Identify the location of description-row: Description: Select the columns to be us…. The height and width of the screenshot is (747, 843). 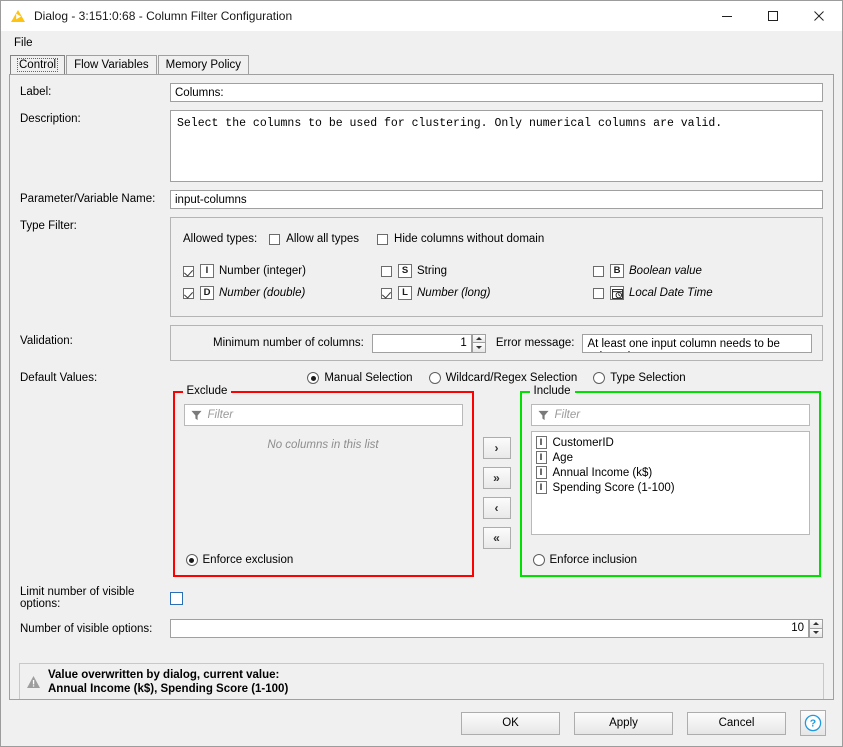
(421, 146).